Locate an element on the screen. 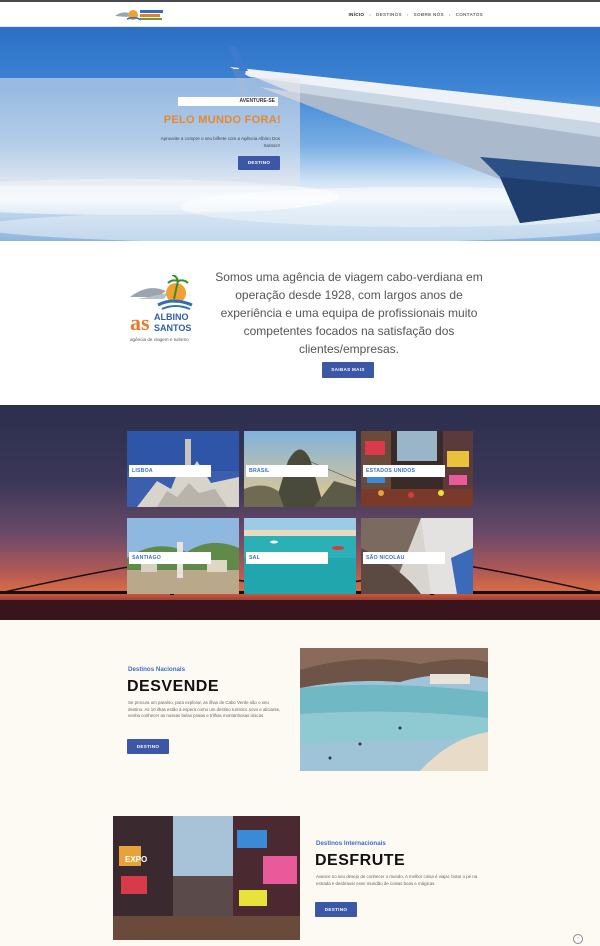  national-label: Destinos Nacionais is located at coordinates (157, 669).